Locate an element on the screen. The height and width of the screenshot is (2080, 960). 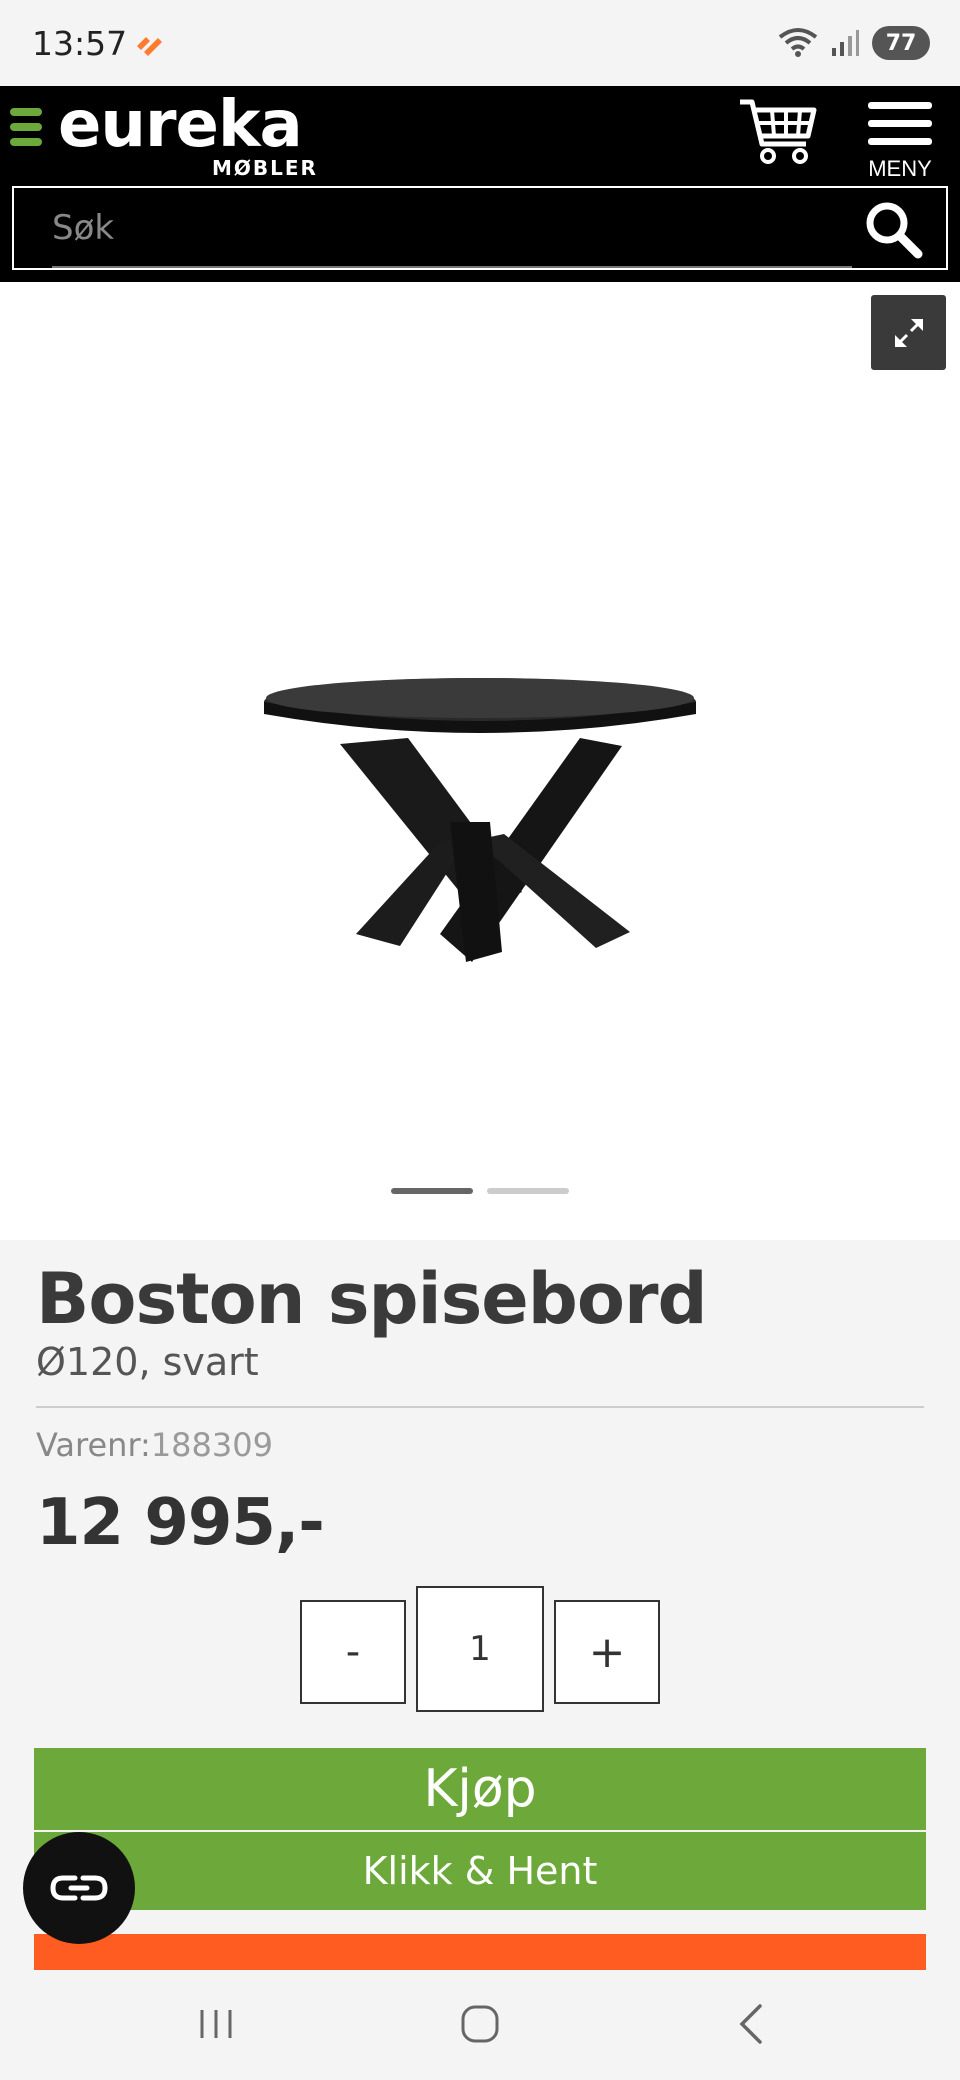
back-icon is located at coordinates (751, 2024).